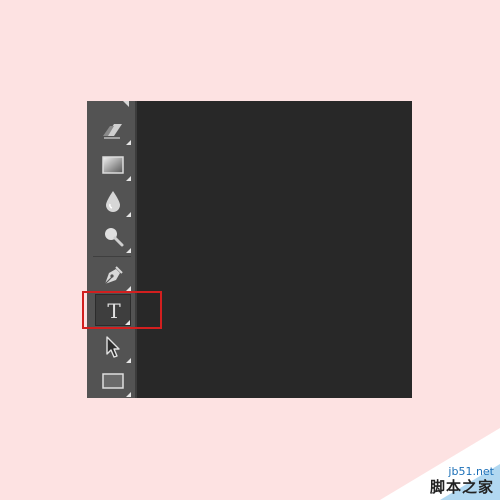 This screenshot has width=500, height=500. What do you see at coordinates (113, 347) in the screenshot?
I see `path-selection-tool-button` at bounding box center [113, 347].